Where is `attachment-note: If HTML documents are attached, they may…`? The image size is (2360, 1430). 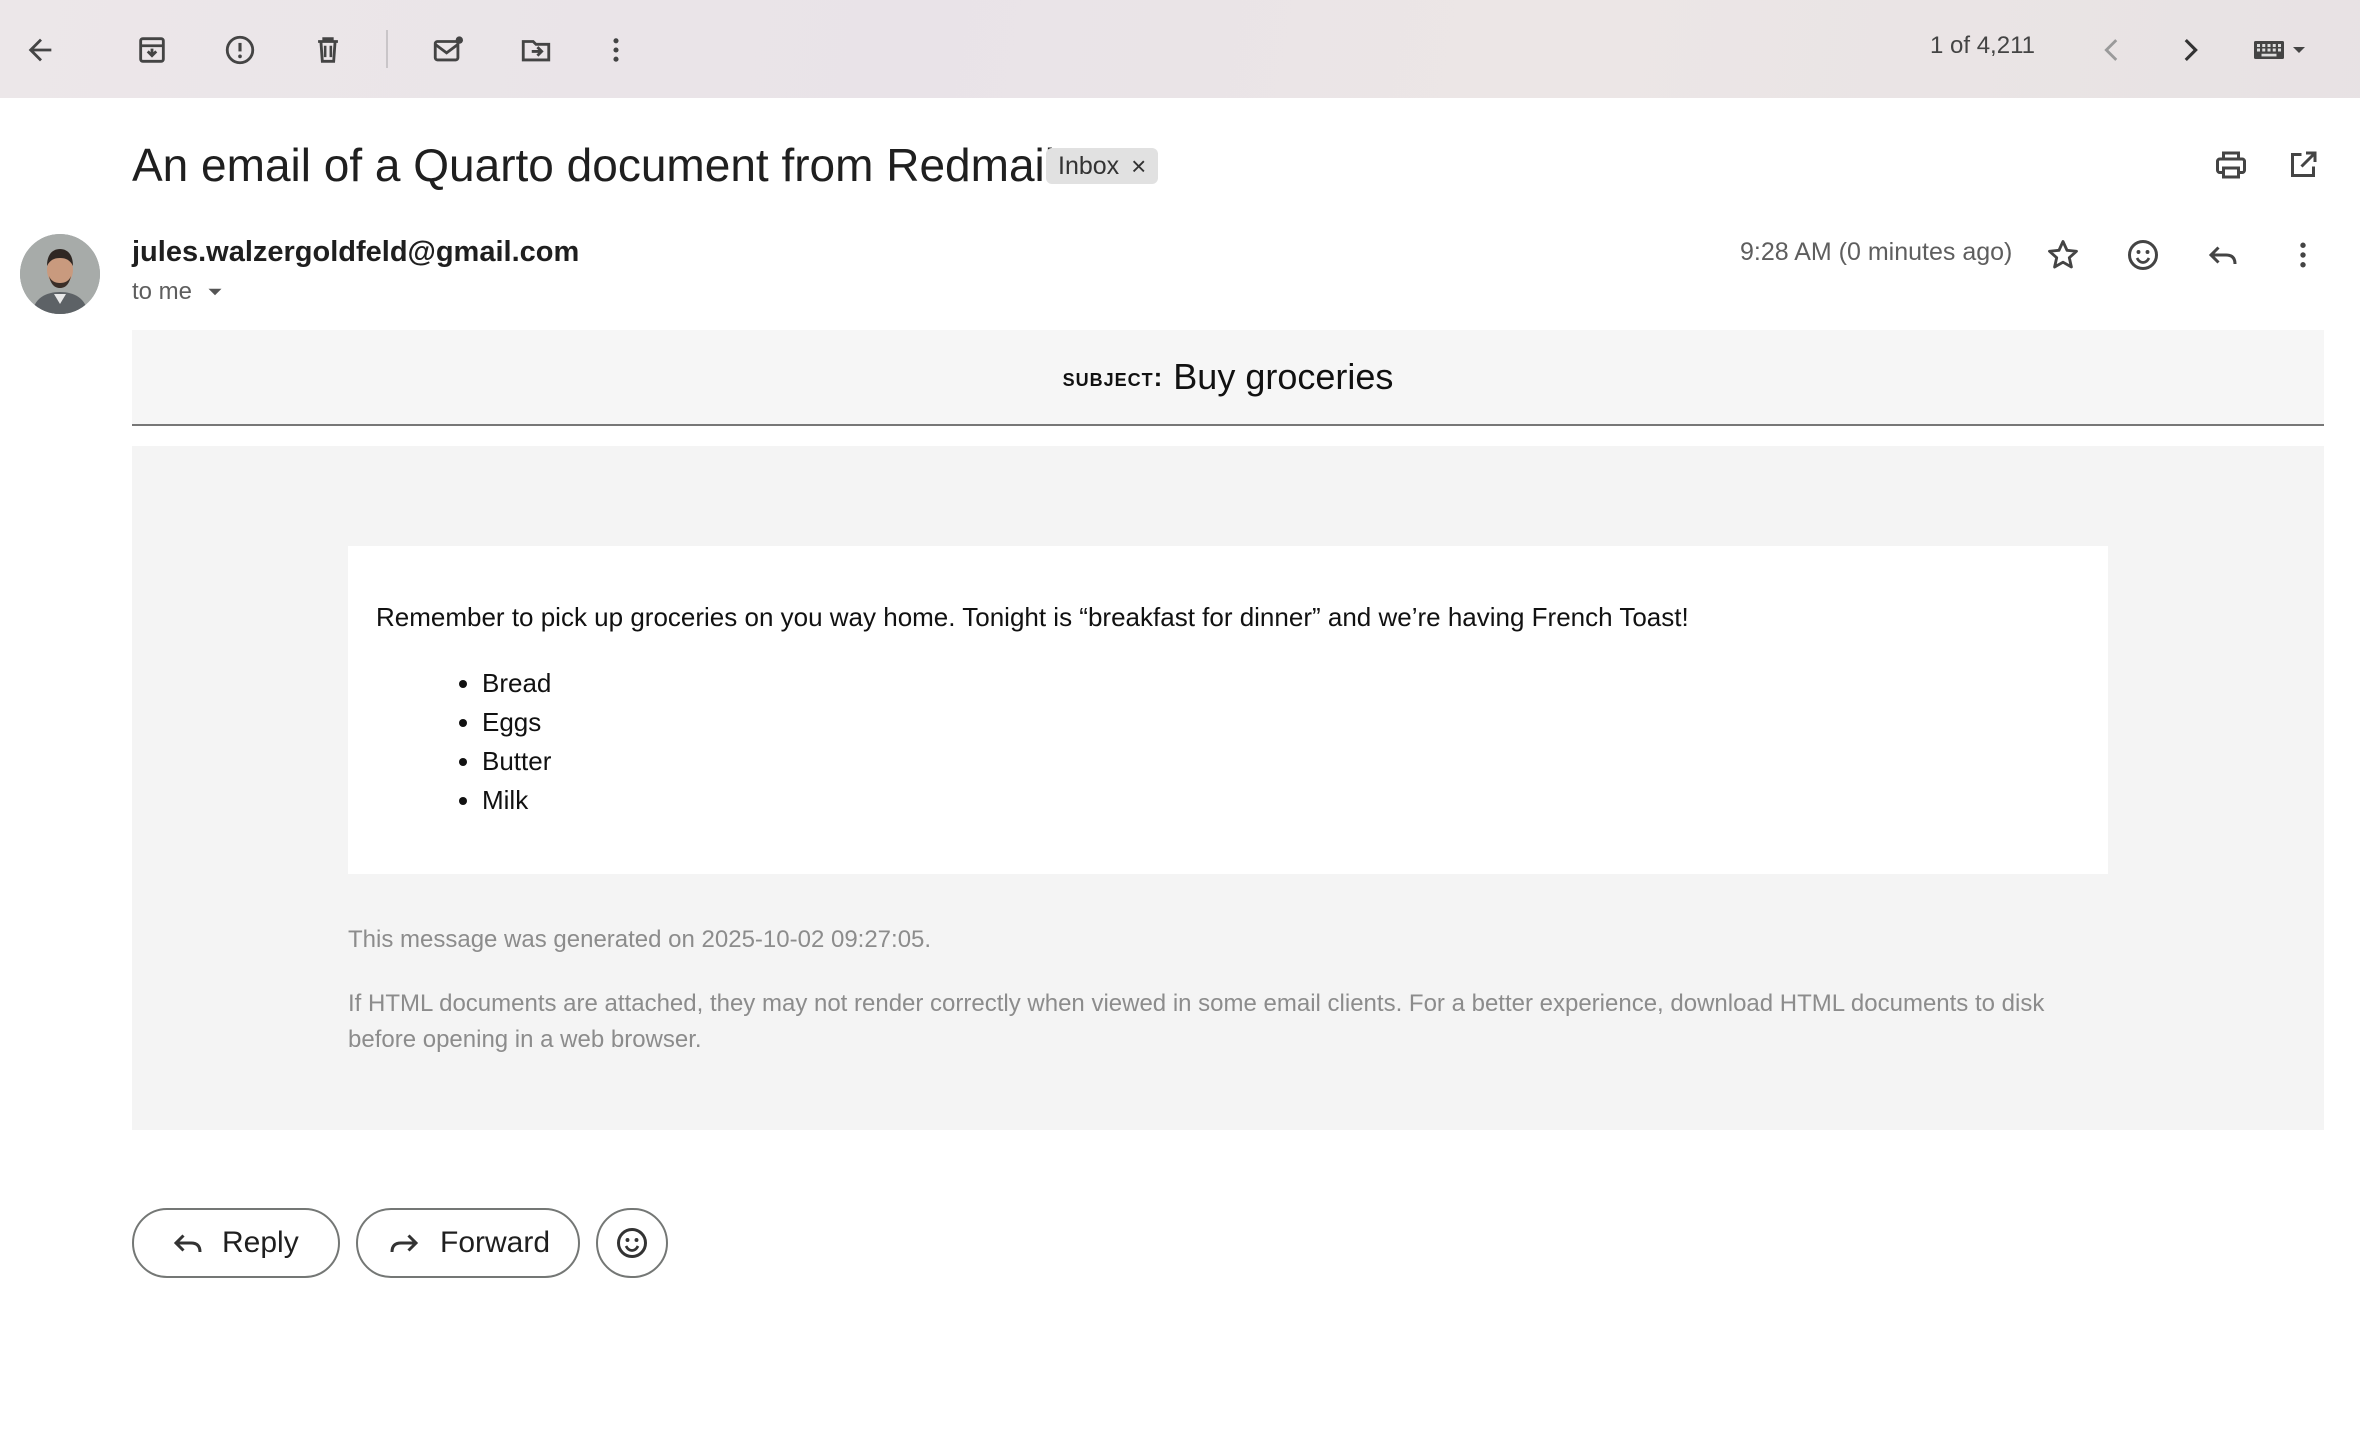
attachment-note: If HTML documents are attached, they may… is located at coordinates (1196, 1021).